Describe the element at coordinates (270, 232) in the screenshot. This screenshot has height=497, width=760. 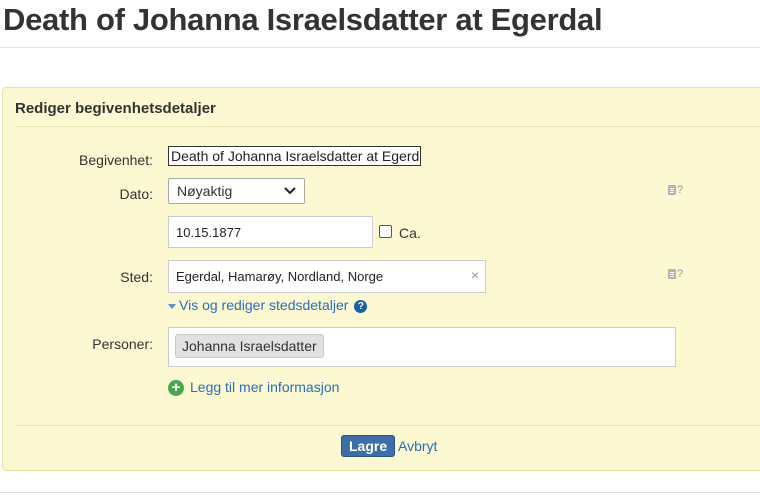
I see `date-input: 10.15.1877` at that location.